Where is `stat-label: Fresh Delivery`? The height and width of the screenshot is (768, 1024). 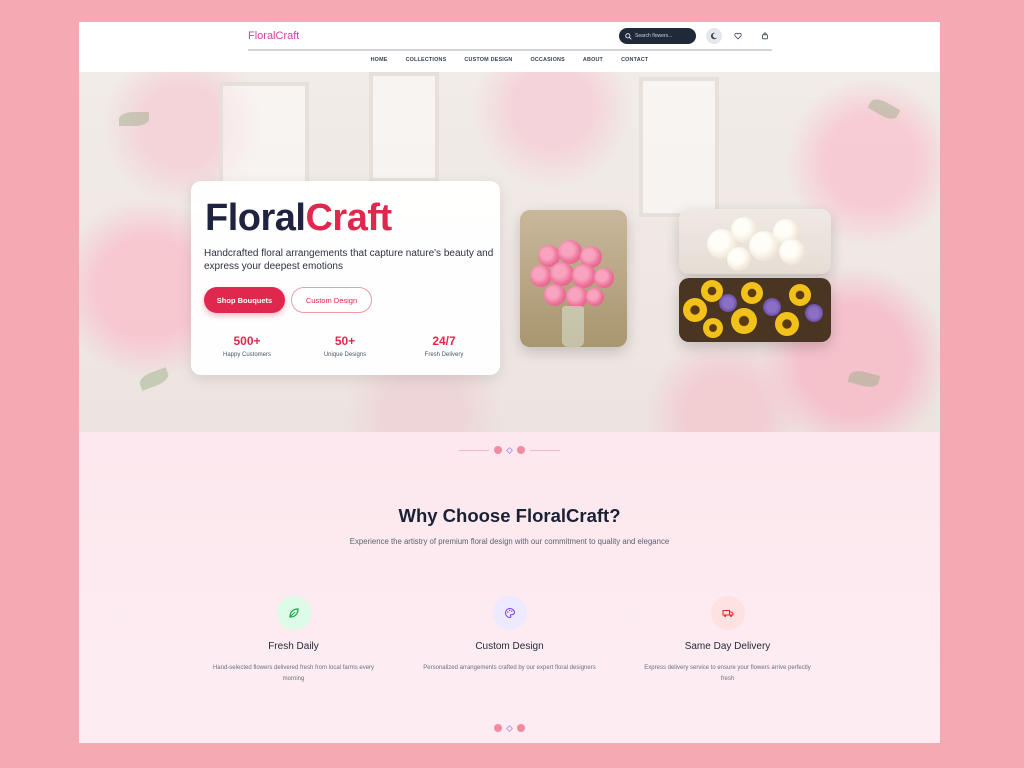
stat-label: Fresh Delivery is located at coordinates (444, 355).